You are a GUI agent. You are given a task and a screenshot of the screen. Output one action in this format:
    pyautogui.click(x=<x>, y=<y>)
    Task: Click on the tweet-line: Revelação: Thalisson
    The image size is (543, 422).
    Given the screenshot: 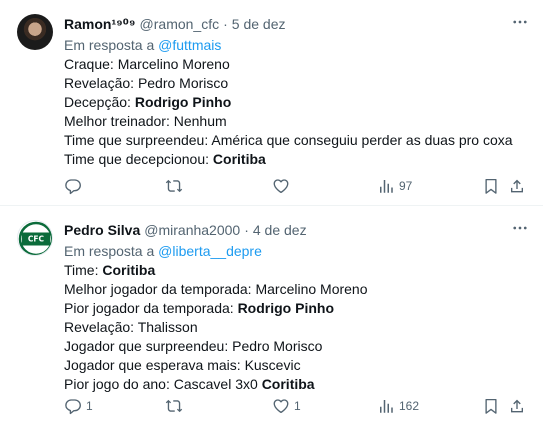 What is the action you would take?
    pyautogui.click(x=298, y=327)
    